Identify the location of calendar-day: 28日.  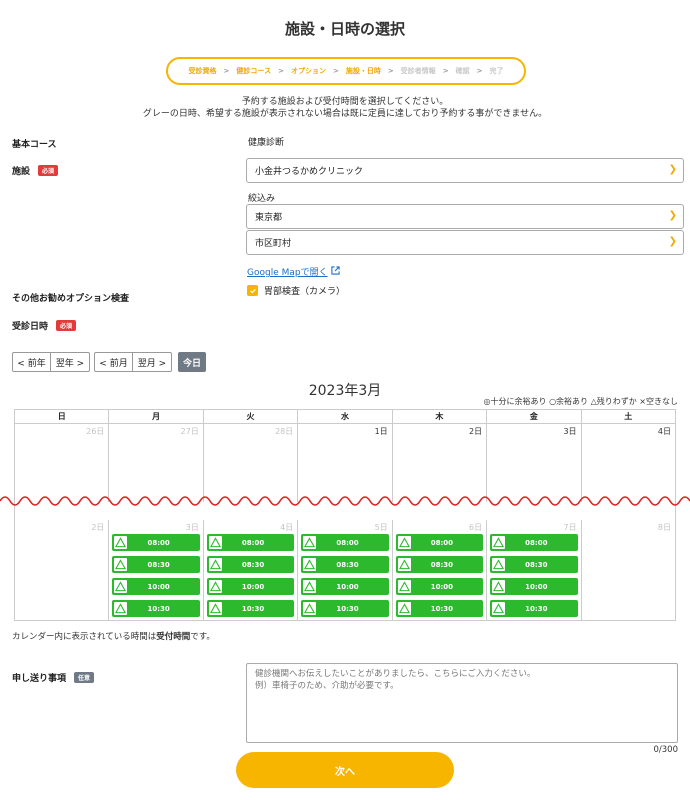
(249, 463).